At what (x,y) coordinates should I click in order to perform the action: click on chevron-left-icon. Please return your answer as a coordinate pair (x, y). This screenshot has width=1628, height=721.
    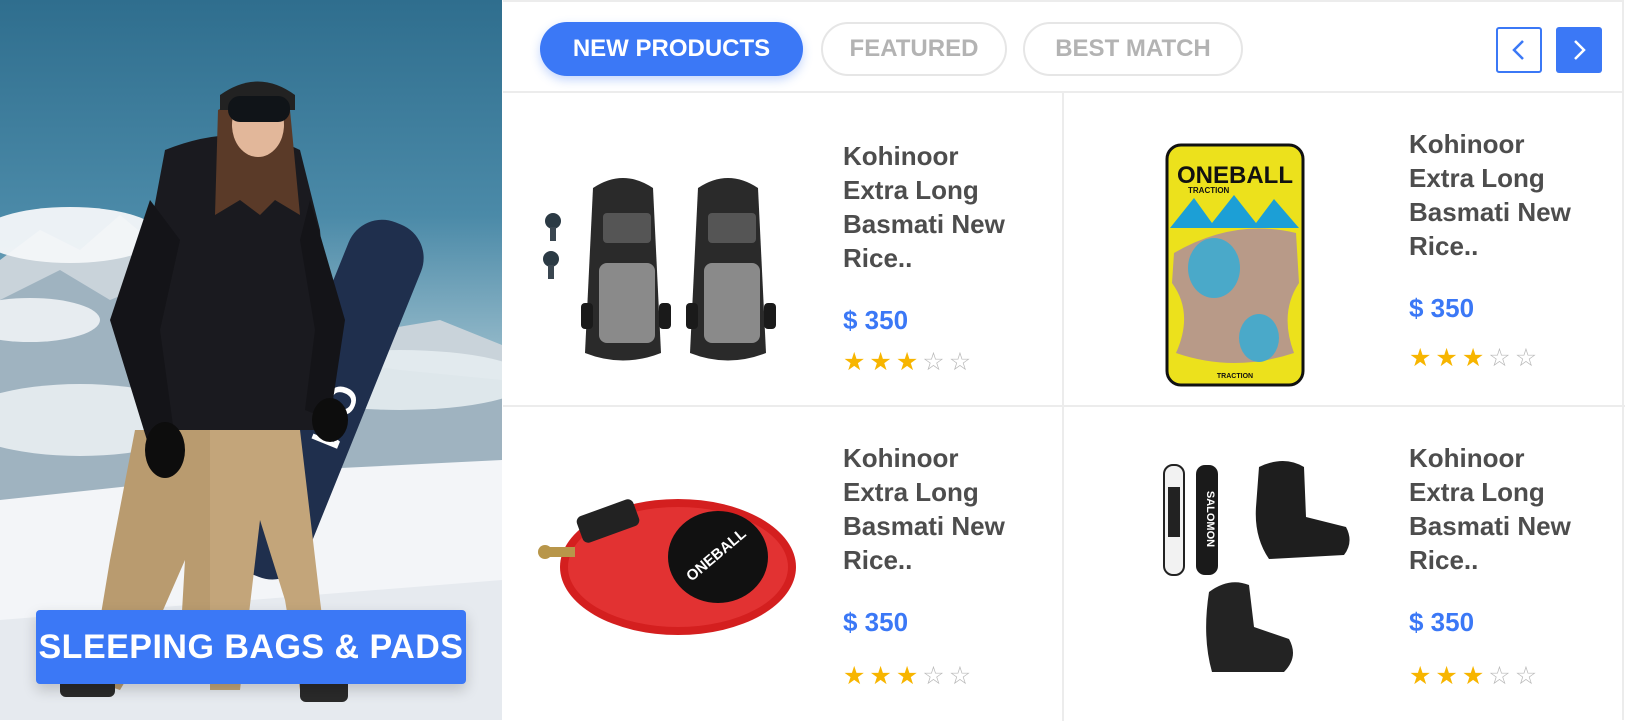
    Looking at the image, I should click on (1518, 50).